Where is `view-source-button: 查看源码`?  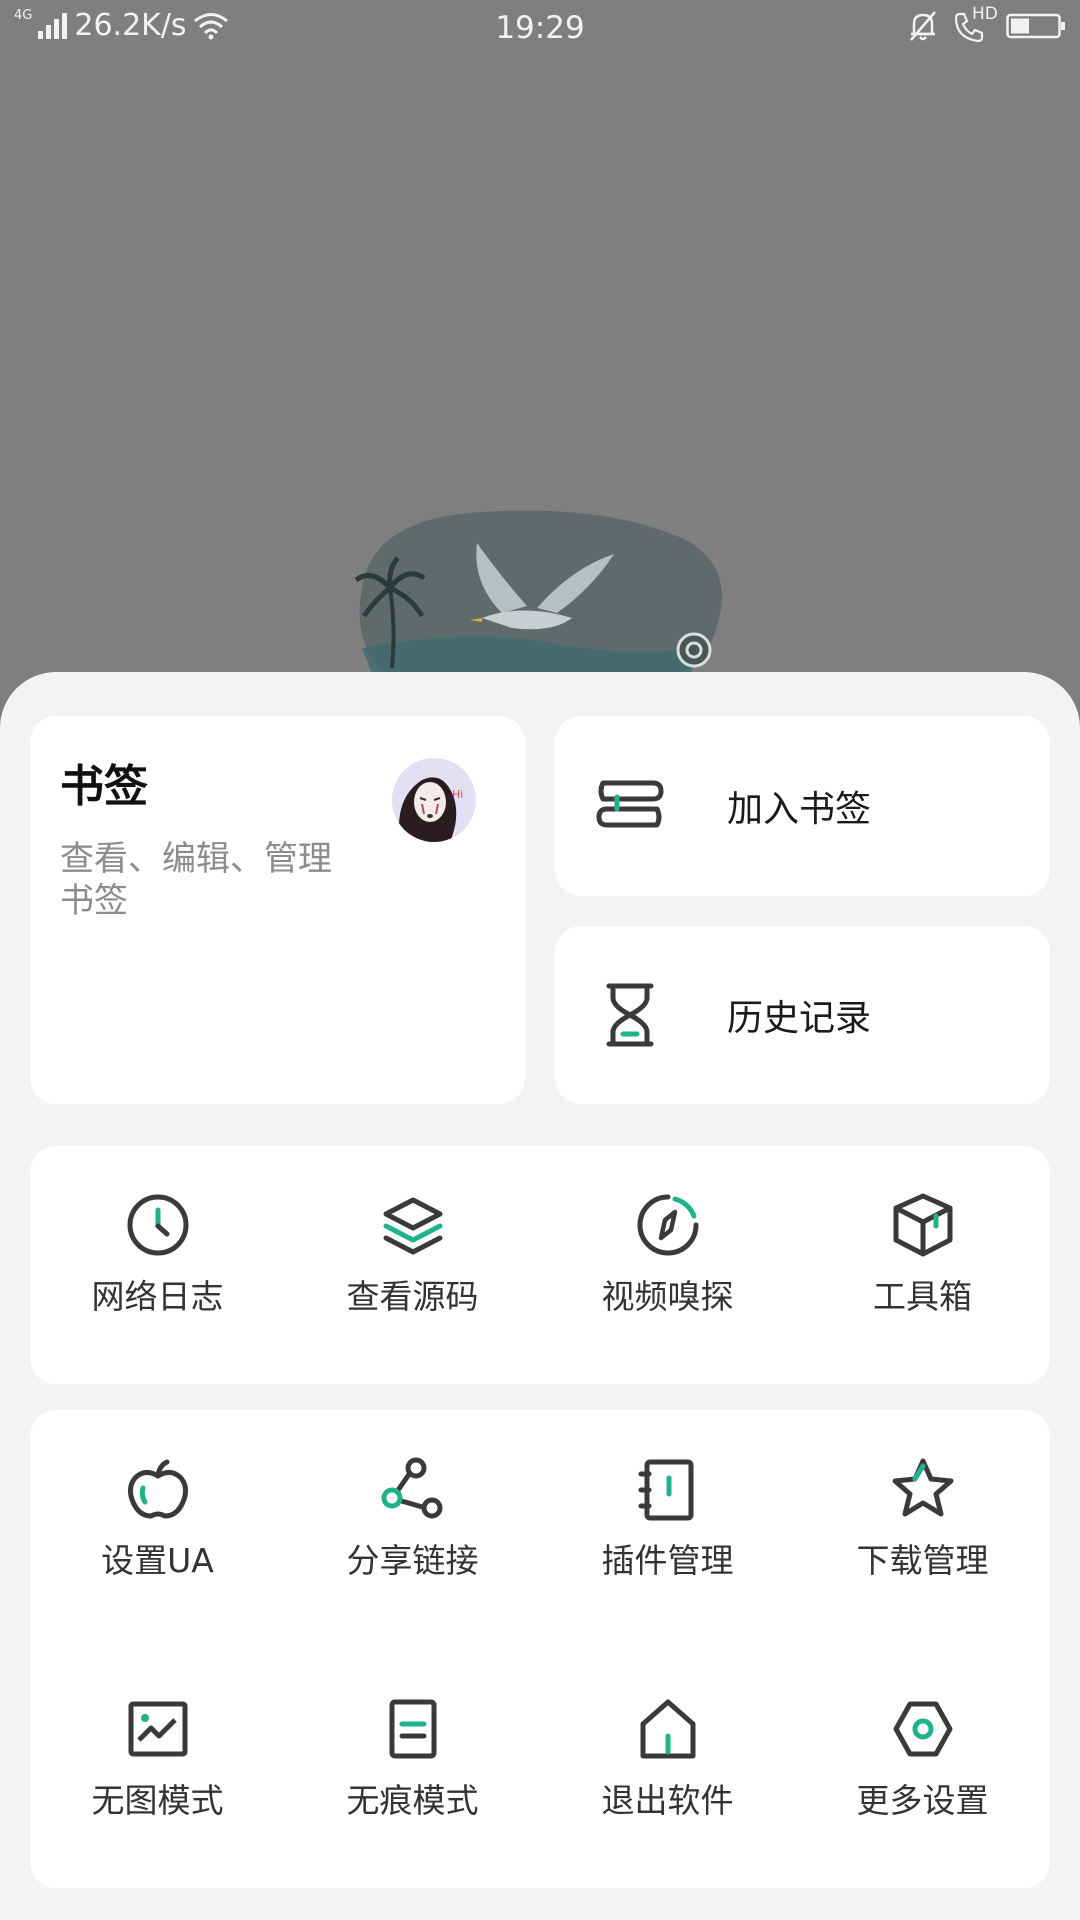
view-source-button: 查看源码 is located at coordinates (412, 1246).